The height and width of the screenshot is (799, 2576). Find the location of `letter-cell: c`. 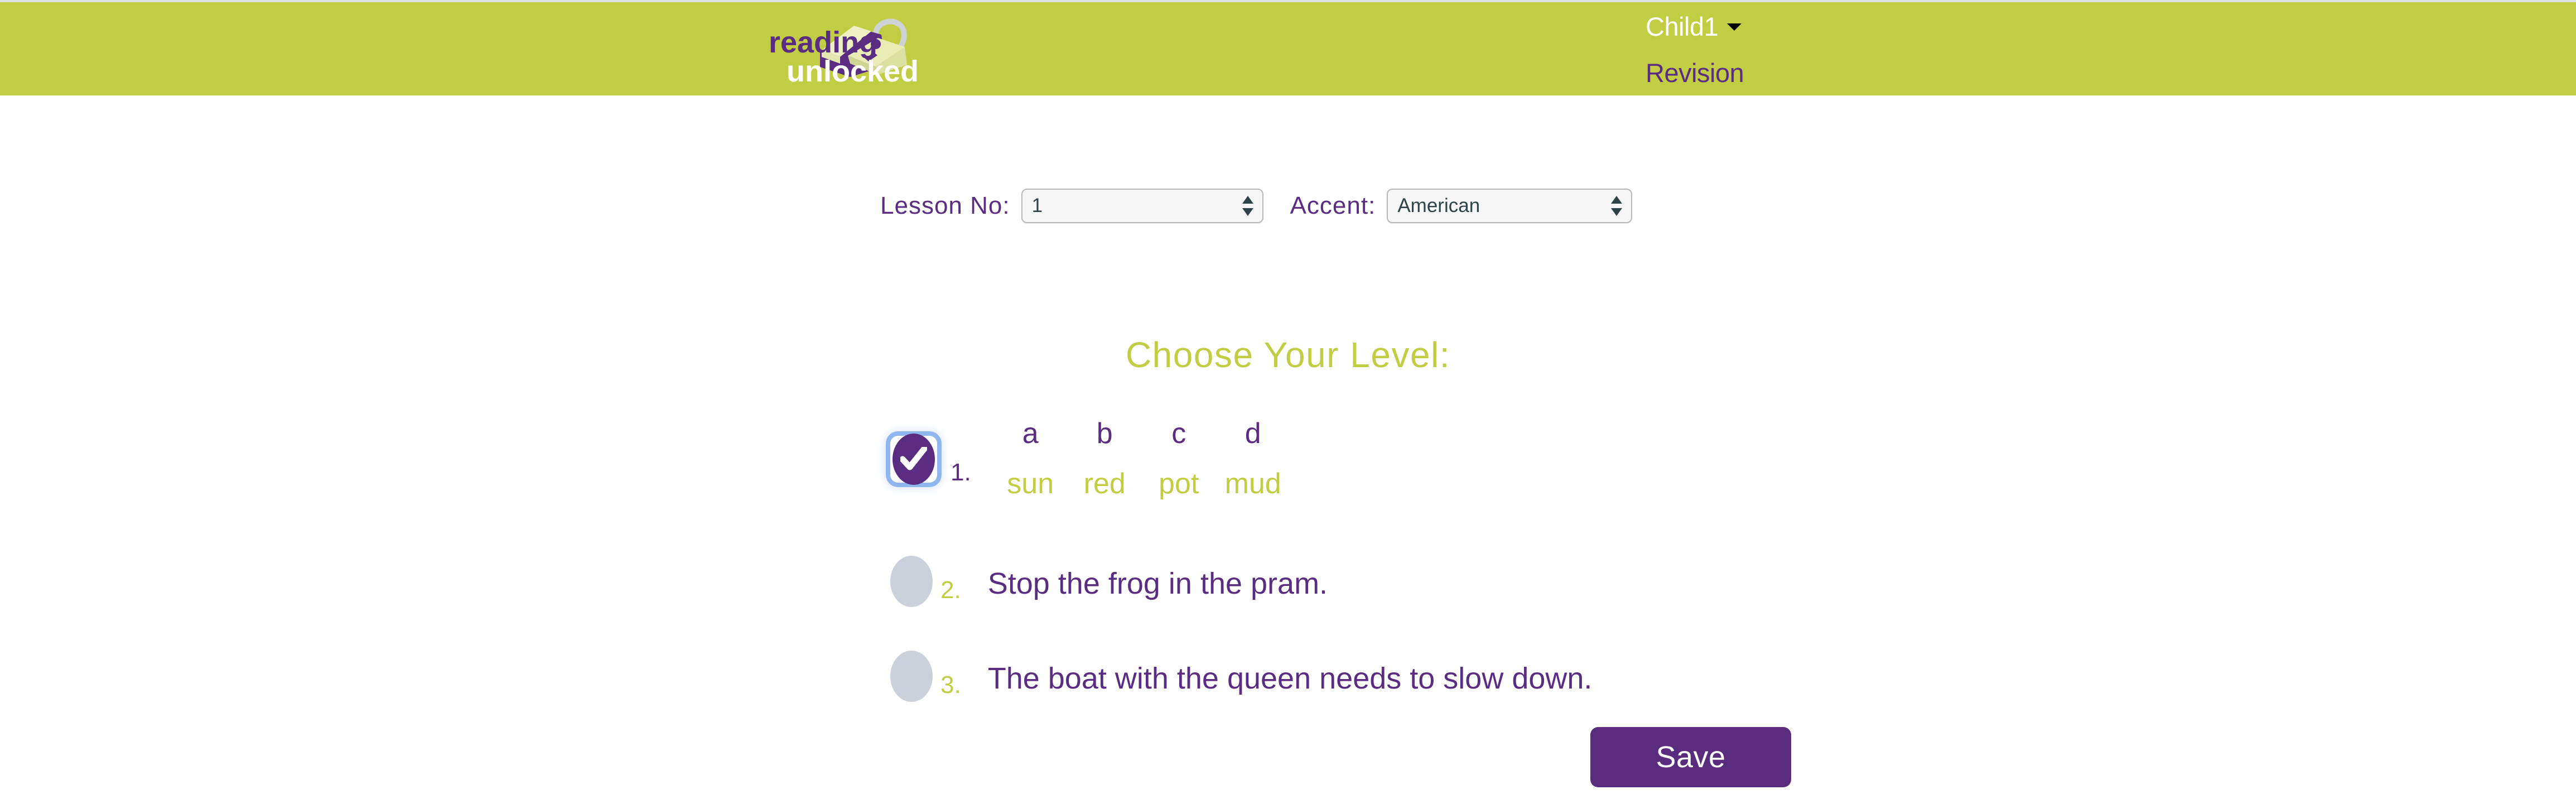

letter-cell: c is located at coordinates (1178, 433).